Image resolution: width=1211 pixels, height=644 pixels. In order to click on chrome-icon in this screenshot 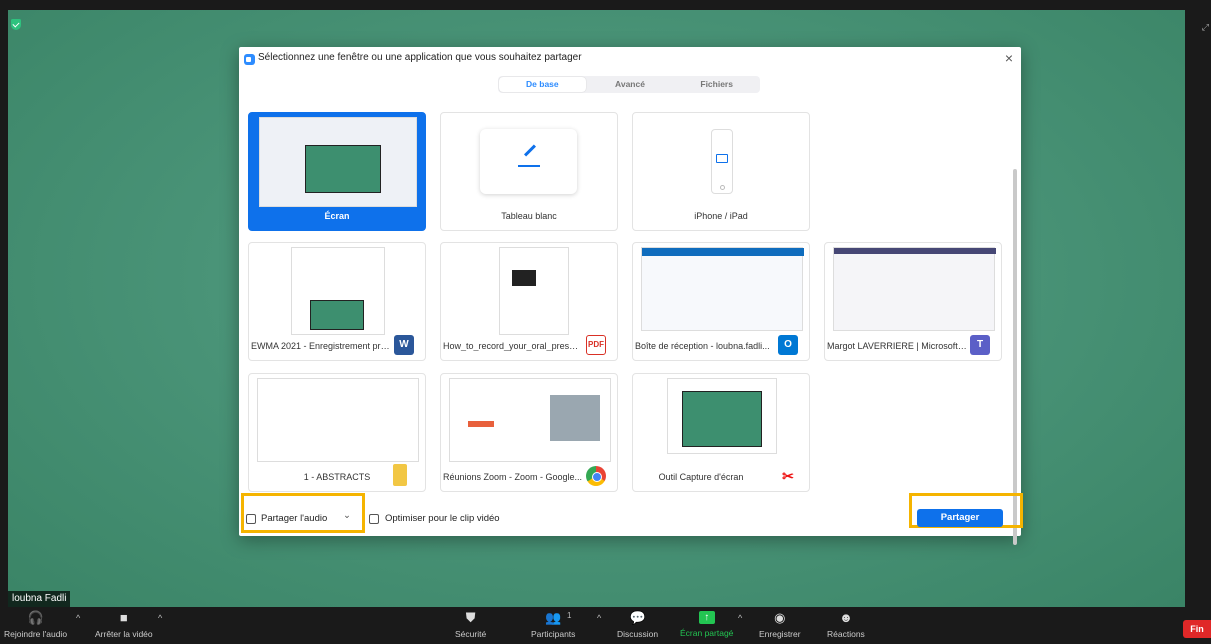, I will do `click(596, 476)`.